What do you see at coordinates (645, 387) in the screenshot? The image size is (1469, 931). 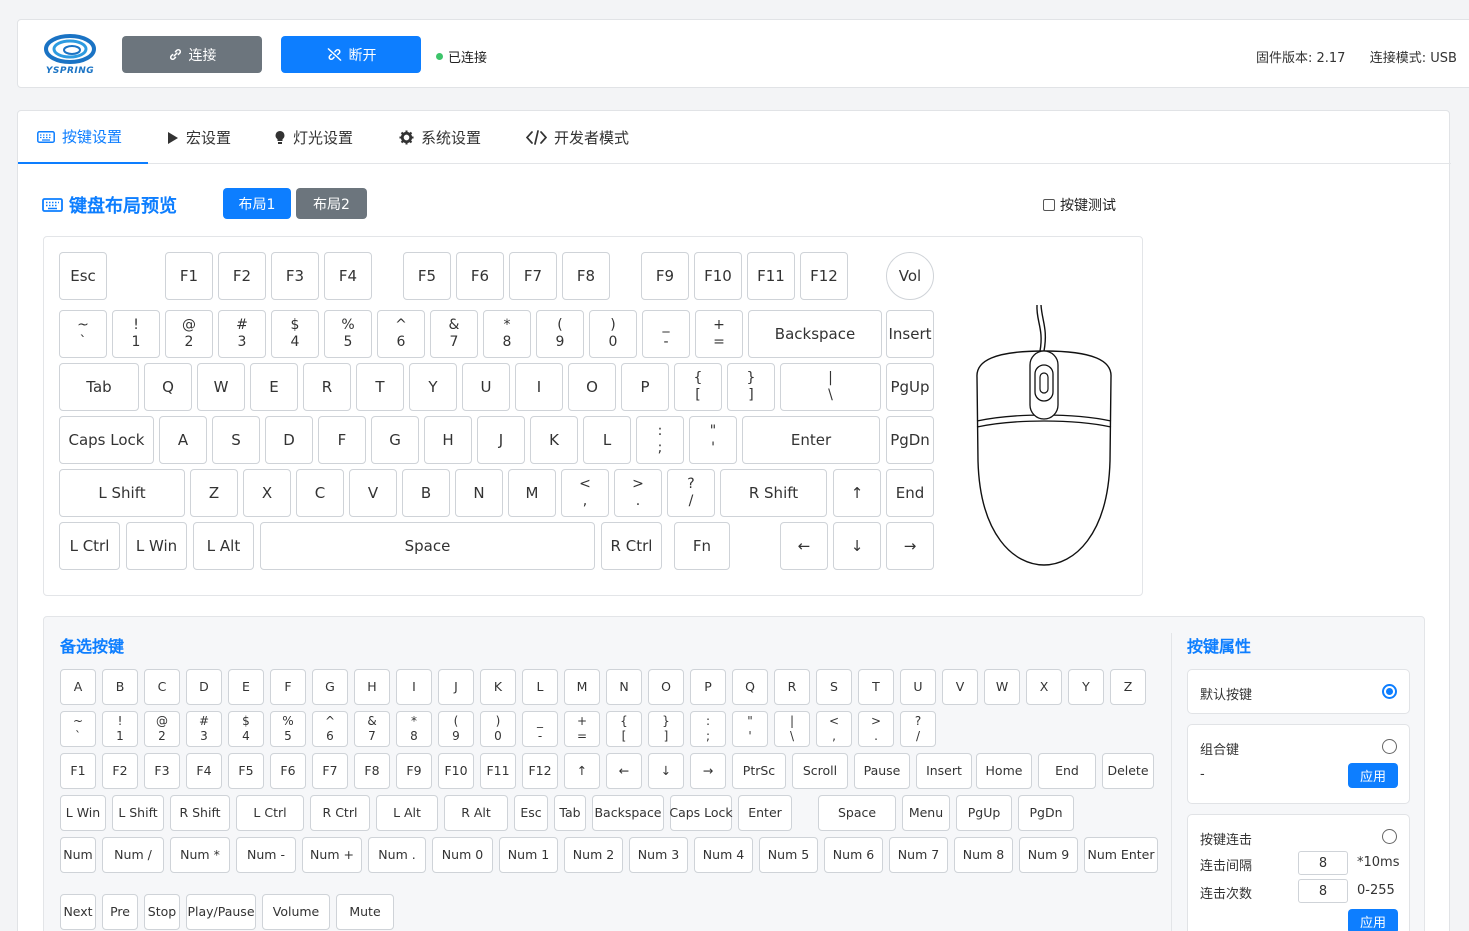 I see `key-p: P` at bounding box center [645, 387].